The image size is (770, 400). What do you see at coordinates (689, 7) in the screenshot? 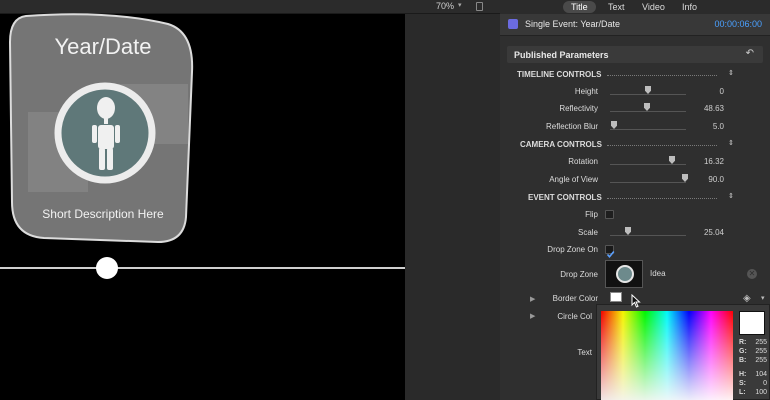
I see `tab-info: Info` at bounding box center [689, 7].